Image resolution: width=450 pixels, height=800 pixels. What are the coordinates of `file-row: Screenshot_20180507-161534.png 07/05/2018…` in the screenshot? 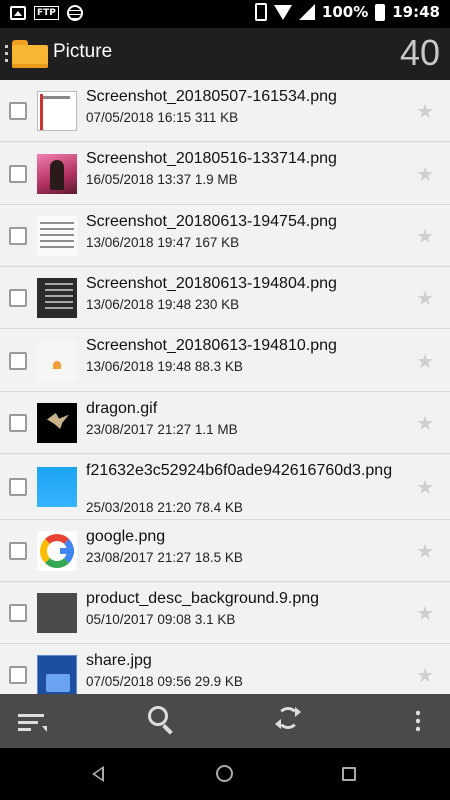 It's located at (225, 111).